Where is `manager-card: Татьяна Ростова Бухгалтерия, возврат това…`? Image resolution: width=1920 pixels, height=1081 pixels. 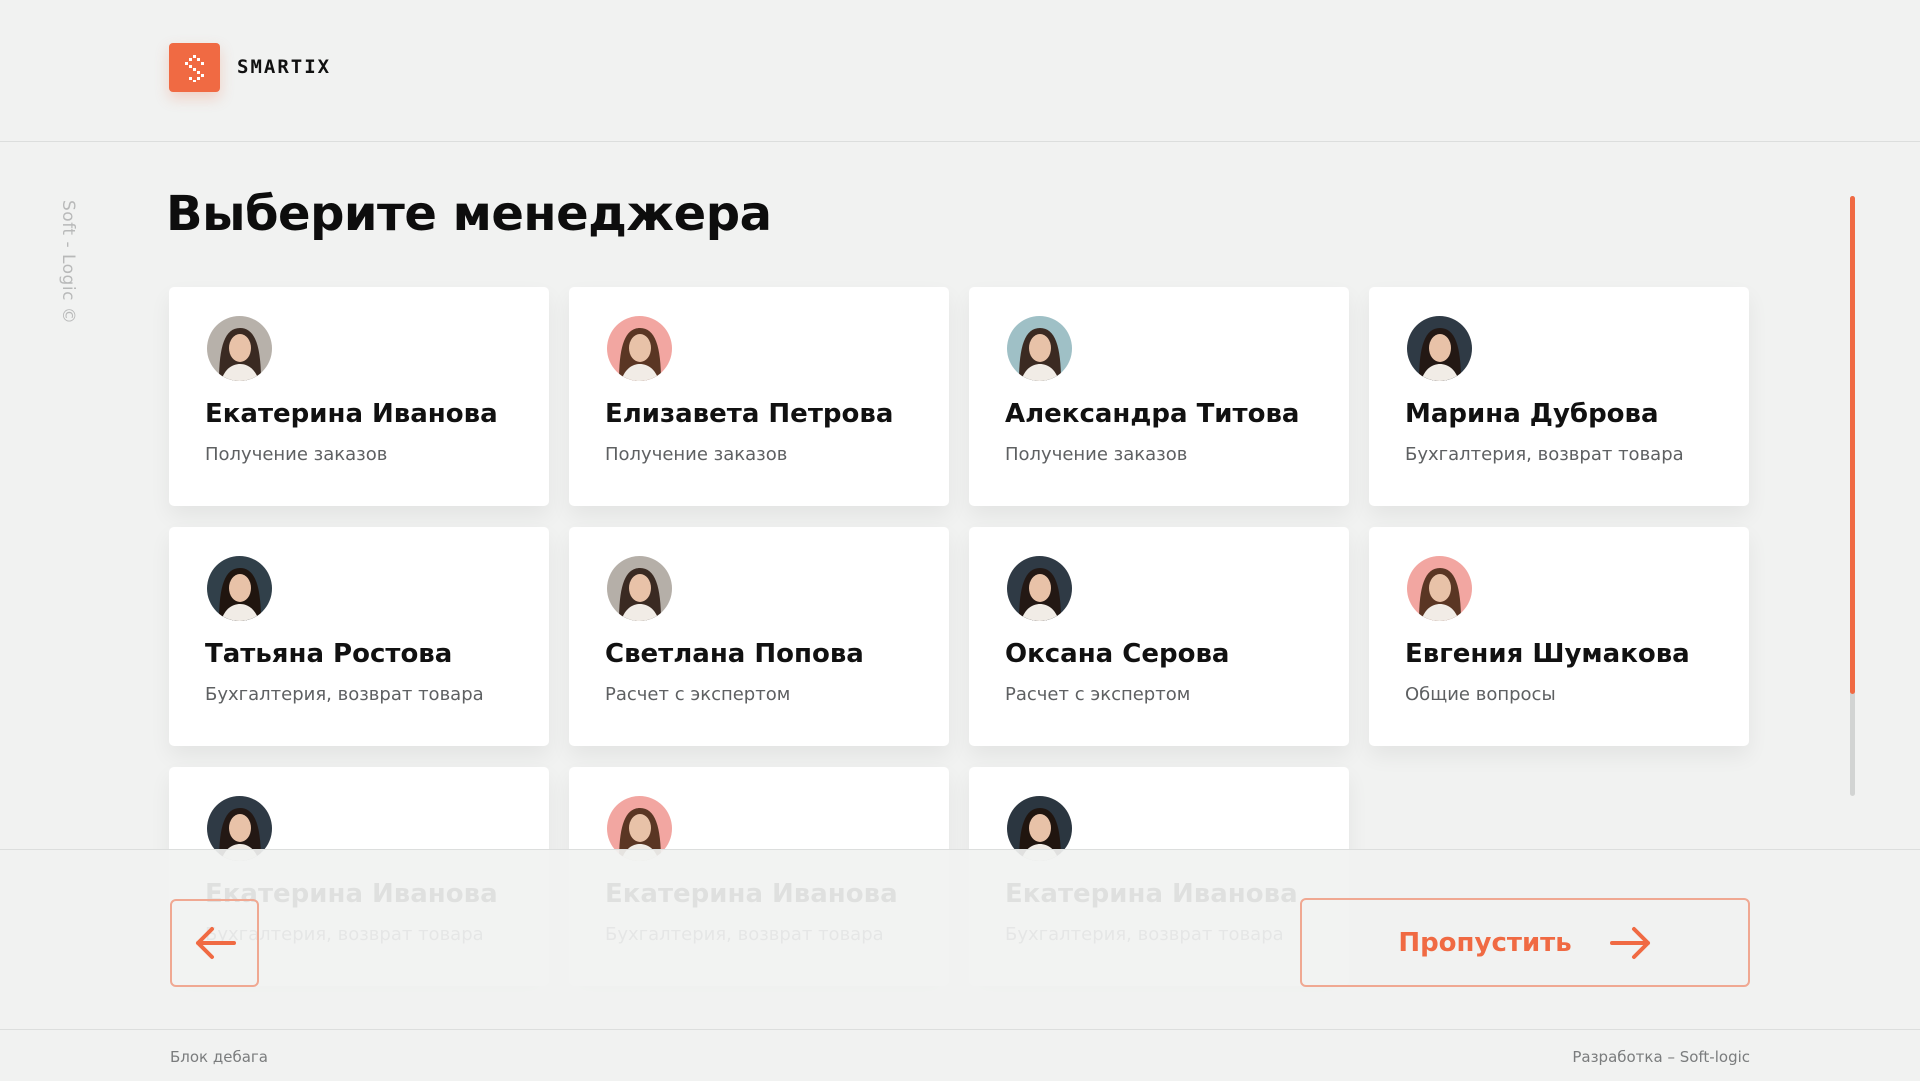 manager-card: Татьяна Ростова Бухгалтерия, возврат това… is located at coordinates (359, 636).